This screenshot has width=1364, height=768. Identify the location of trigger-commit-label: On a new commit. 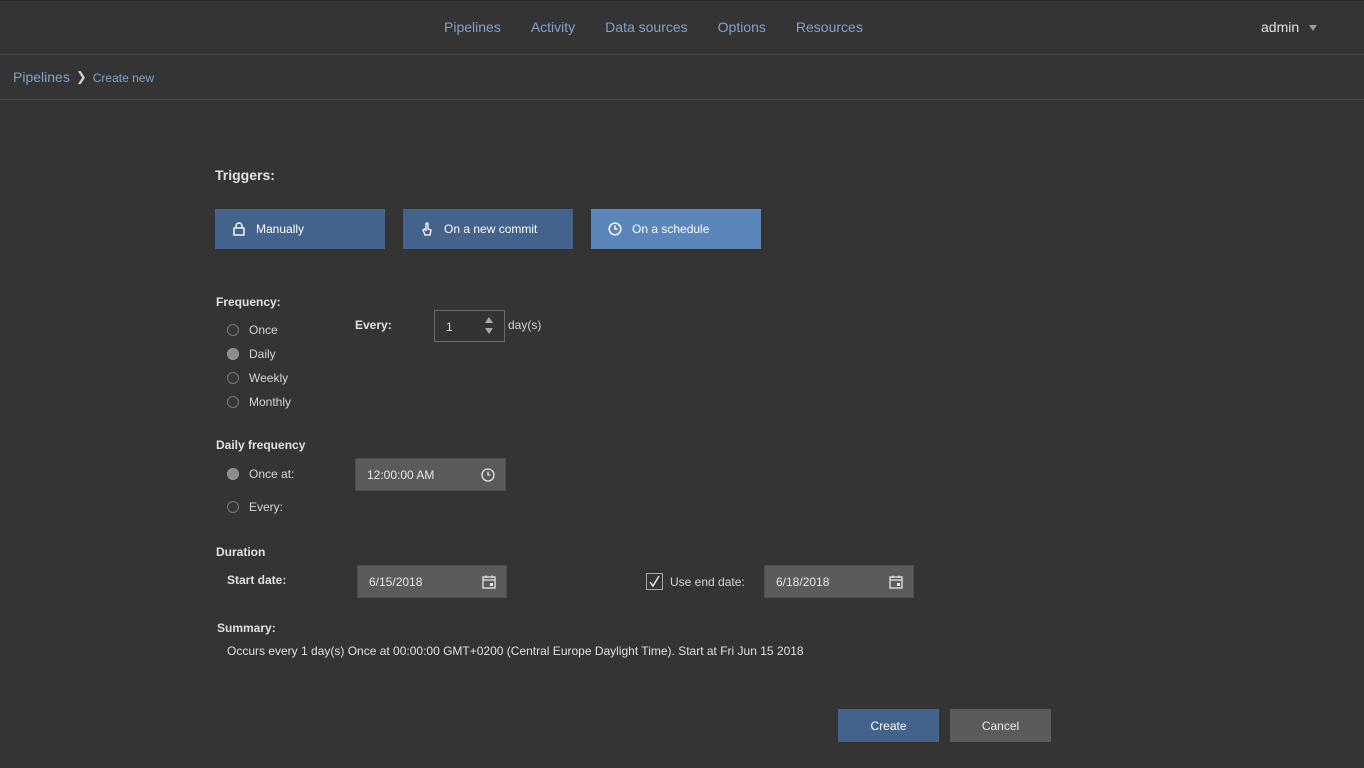
(491, 229).